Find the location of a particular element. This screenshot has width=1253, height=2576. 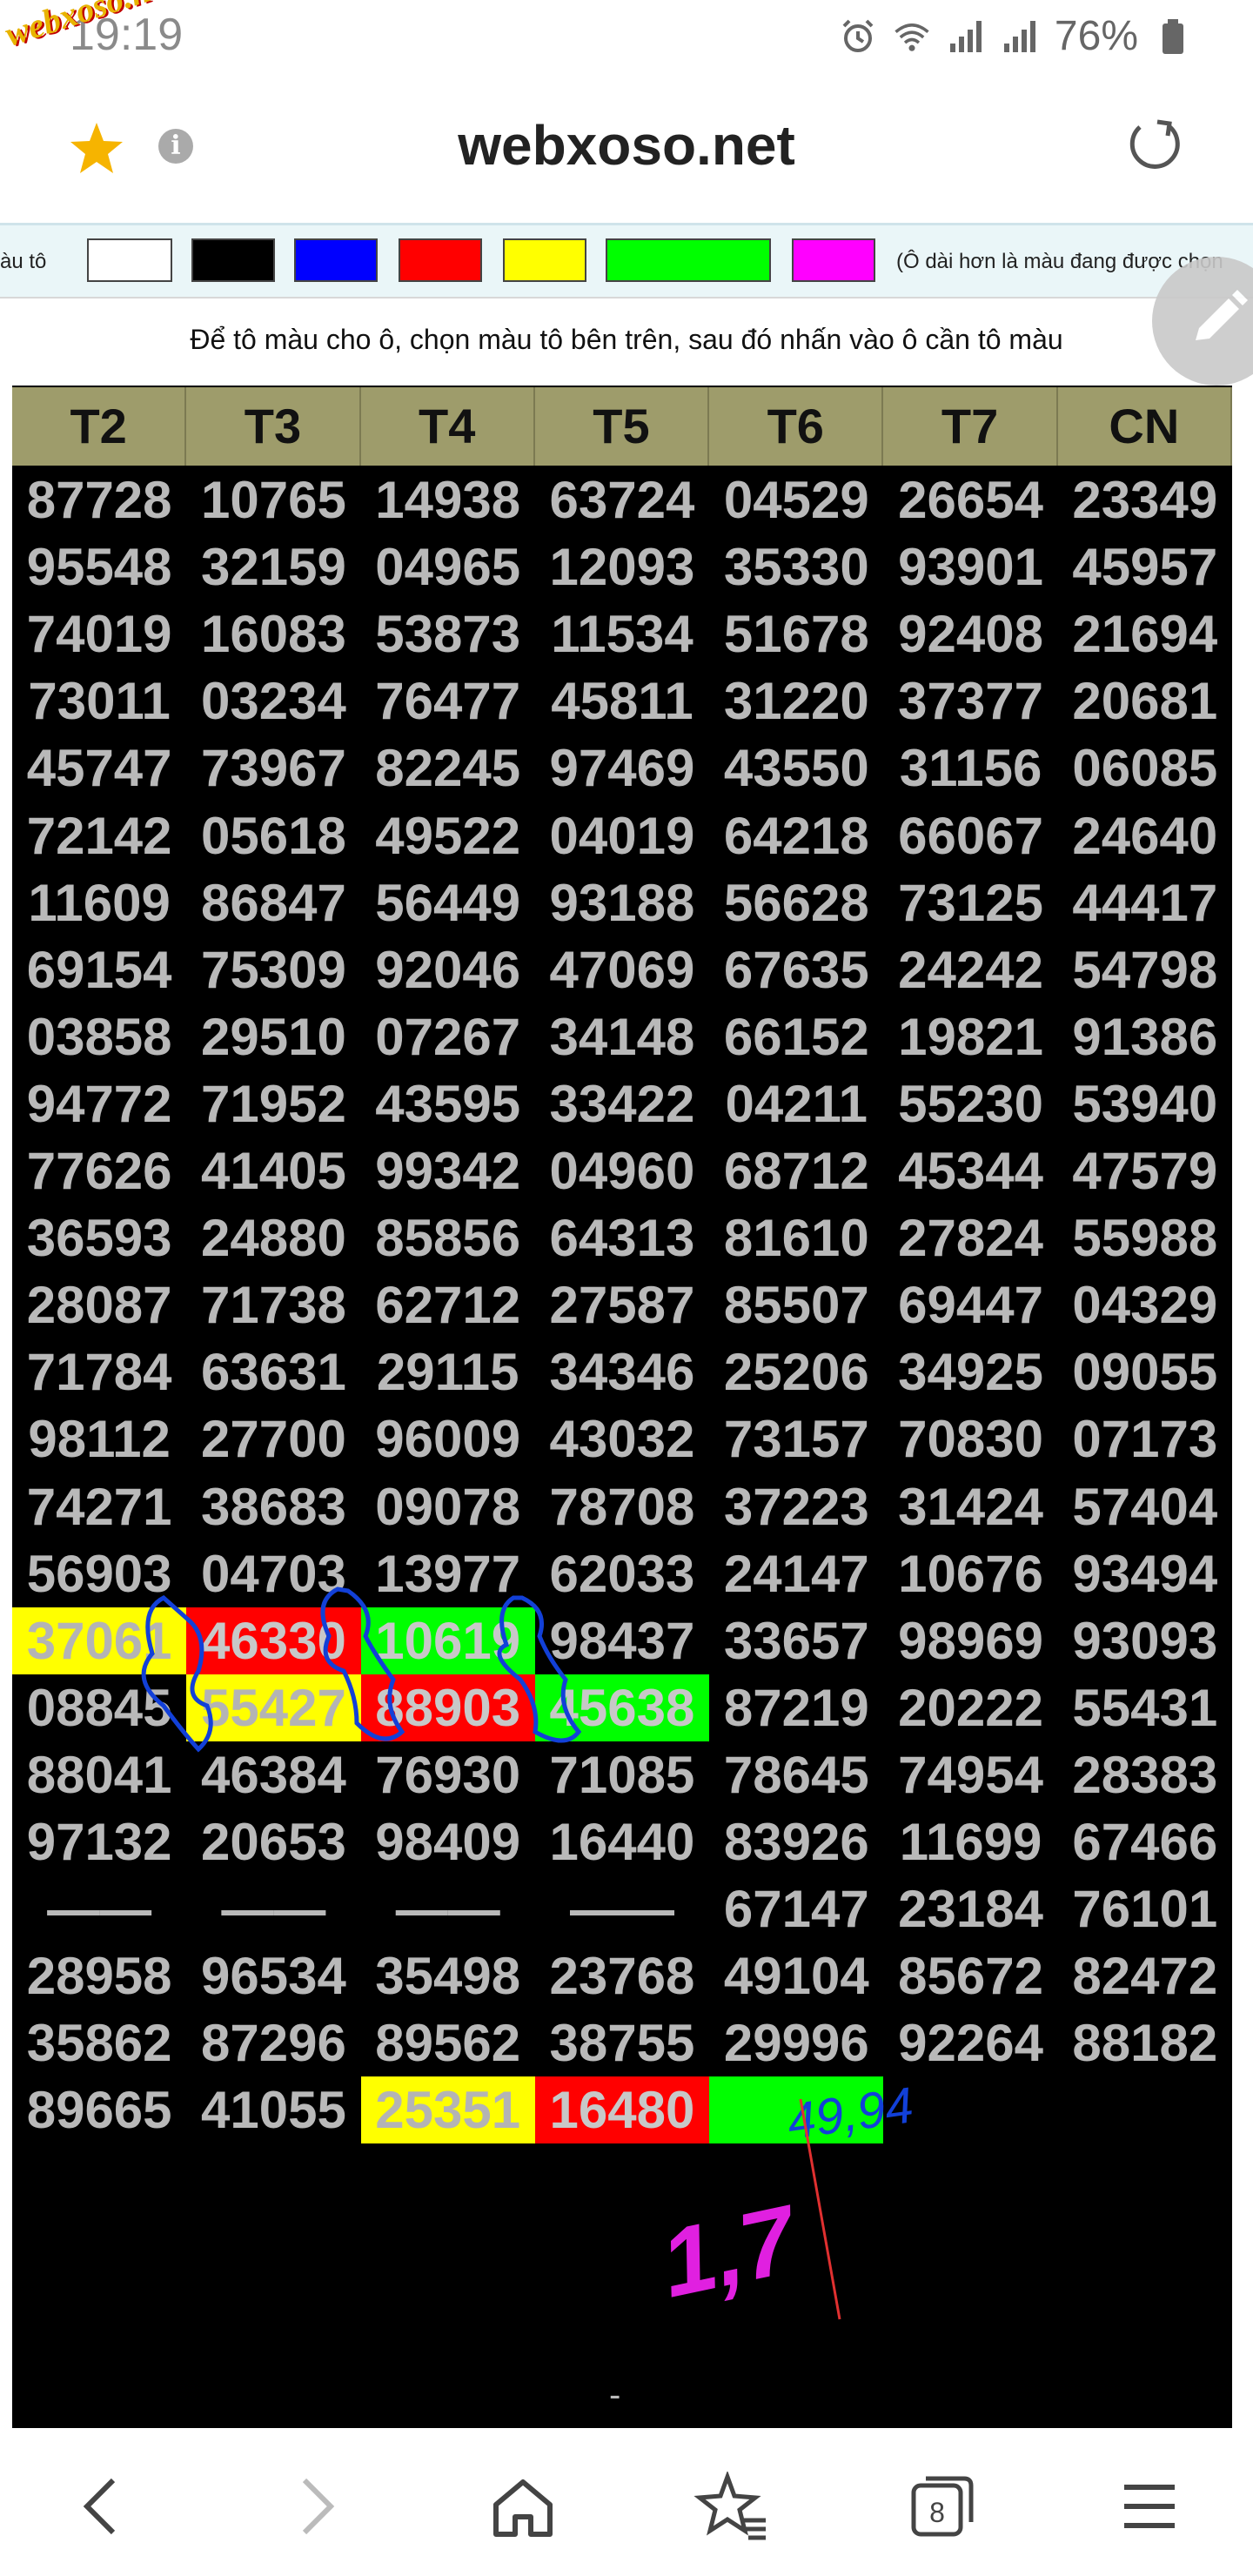

grid-cell: 77626 is located at coordinates (99, 1170).